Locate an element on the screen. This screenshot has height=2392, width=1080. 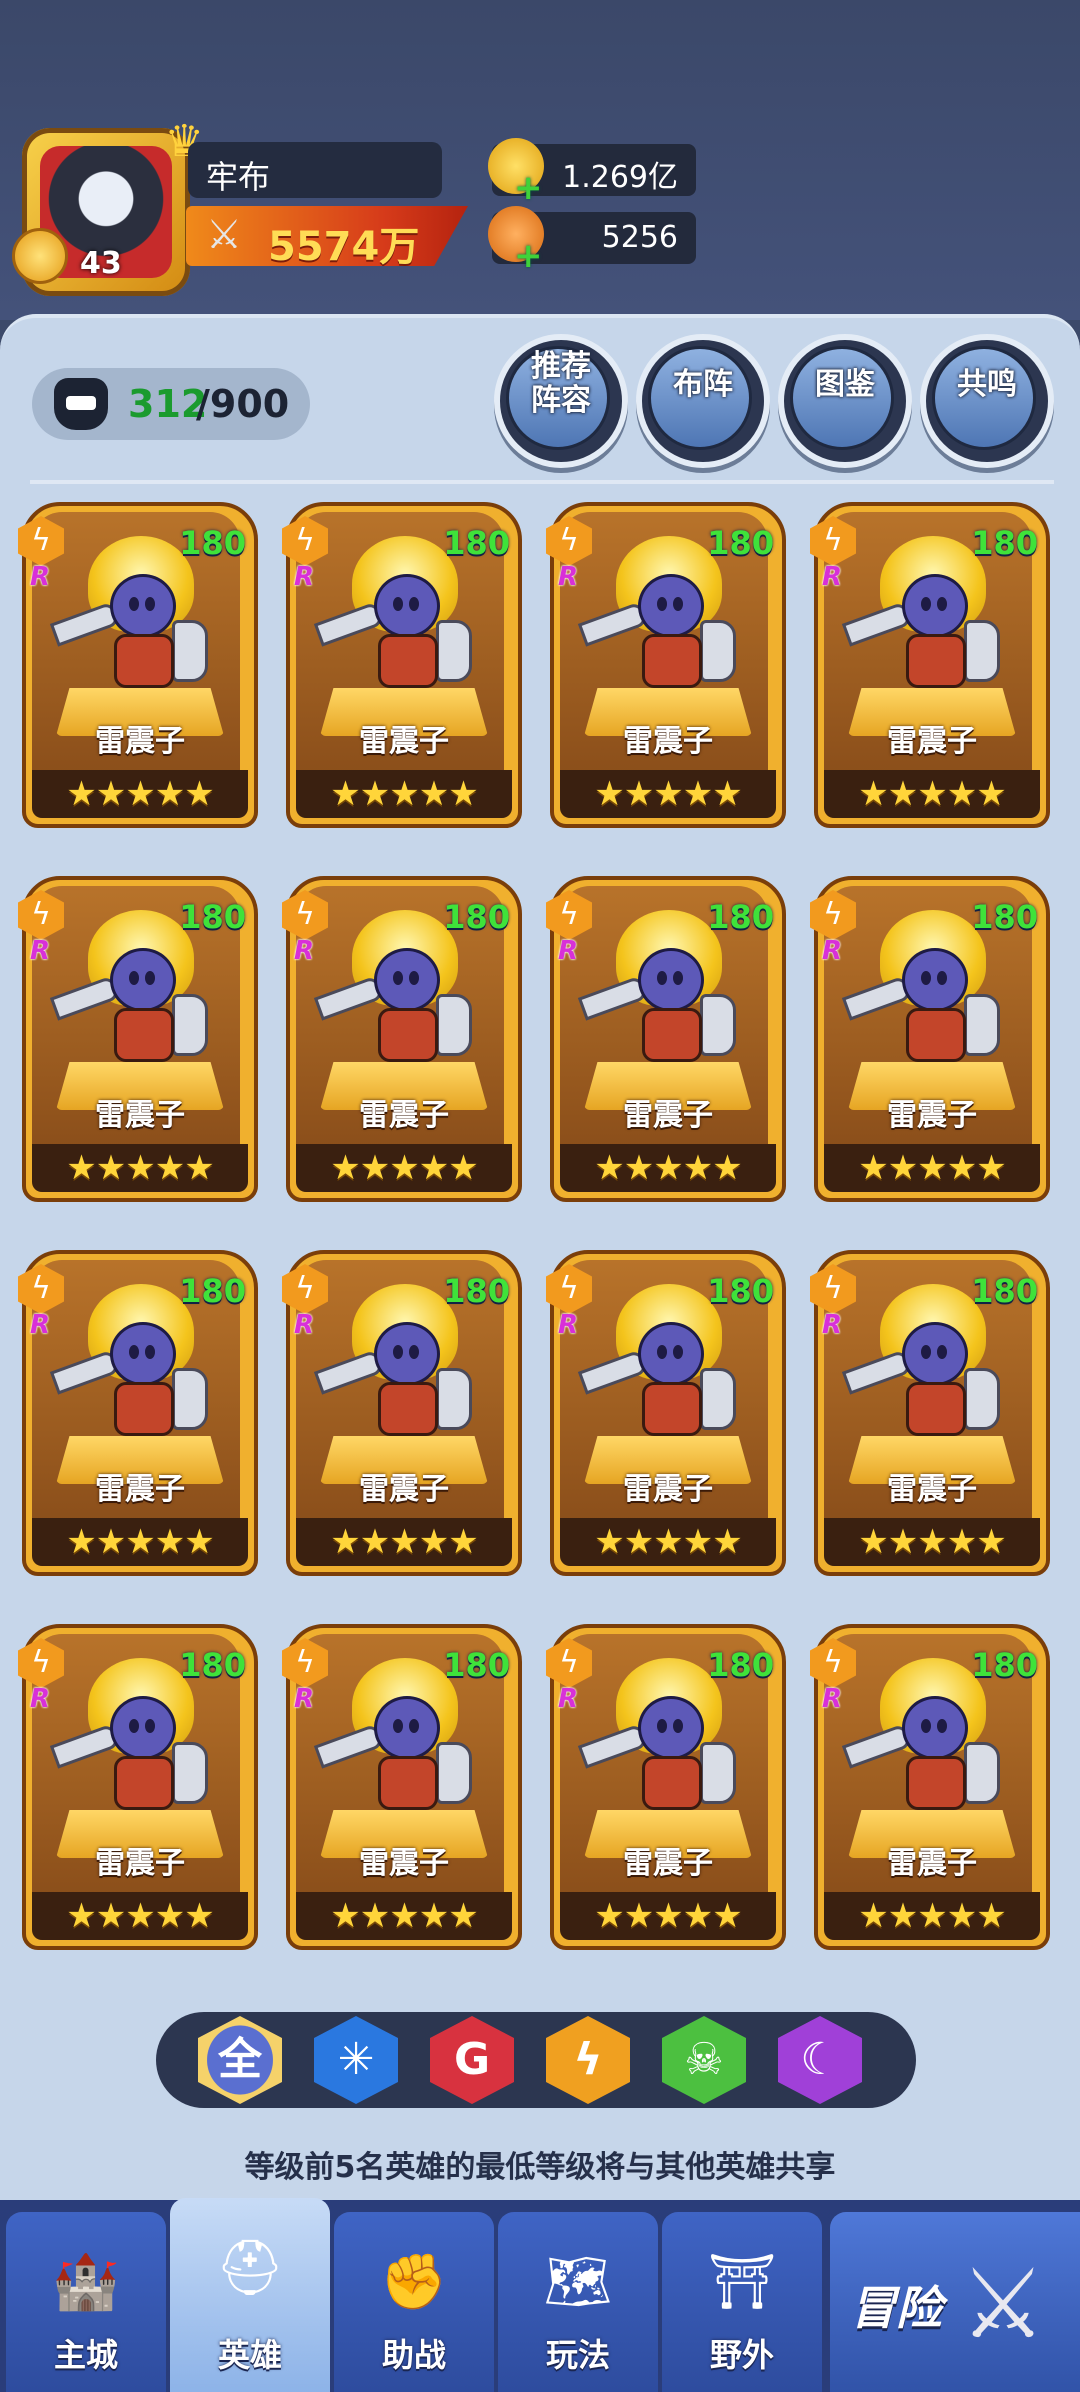
combat-power-bar: ⚔ 5574万 is located at coordinates (327, 236).